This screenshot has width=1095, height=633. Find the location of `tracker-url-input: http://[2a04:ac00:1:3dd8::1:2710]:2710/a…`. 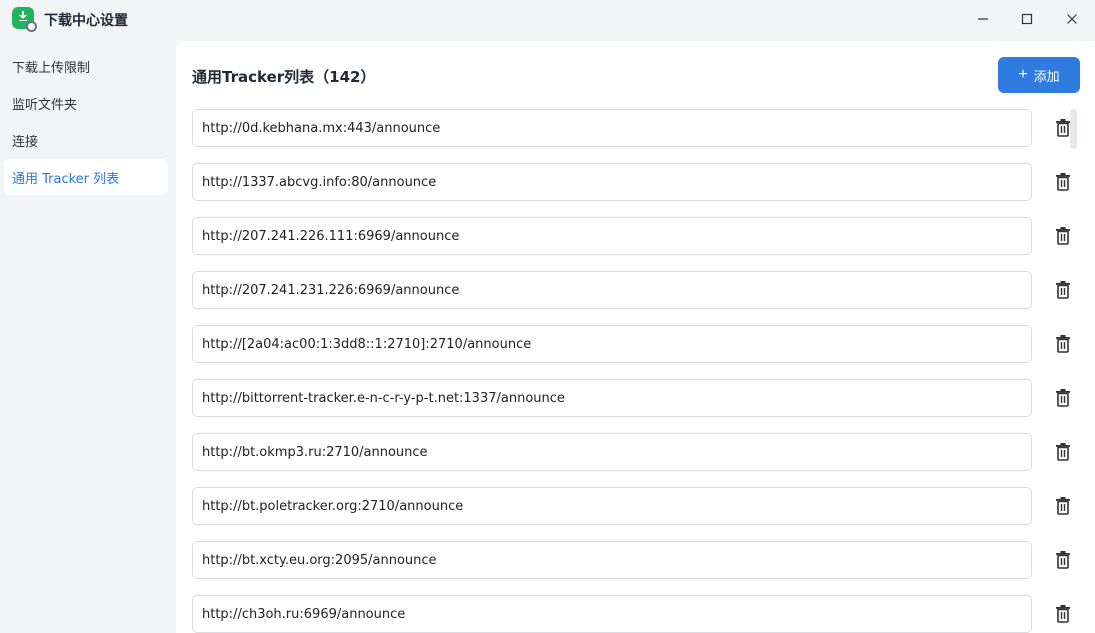

tracker-url-input: http://[2a04:ac00:1:3dd8::1:2710]:2710/a… is located at coordinates (612, 344).